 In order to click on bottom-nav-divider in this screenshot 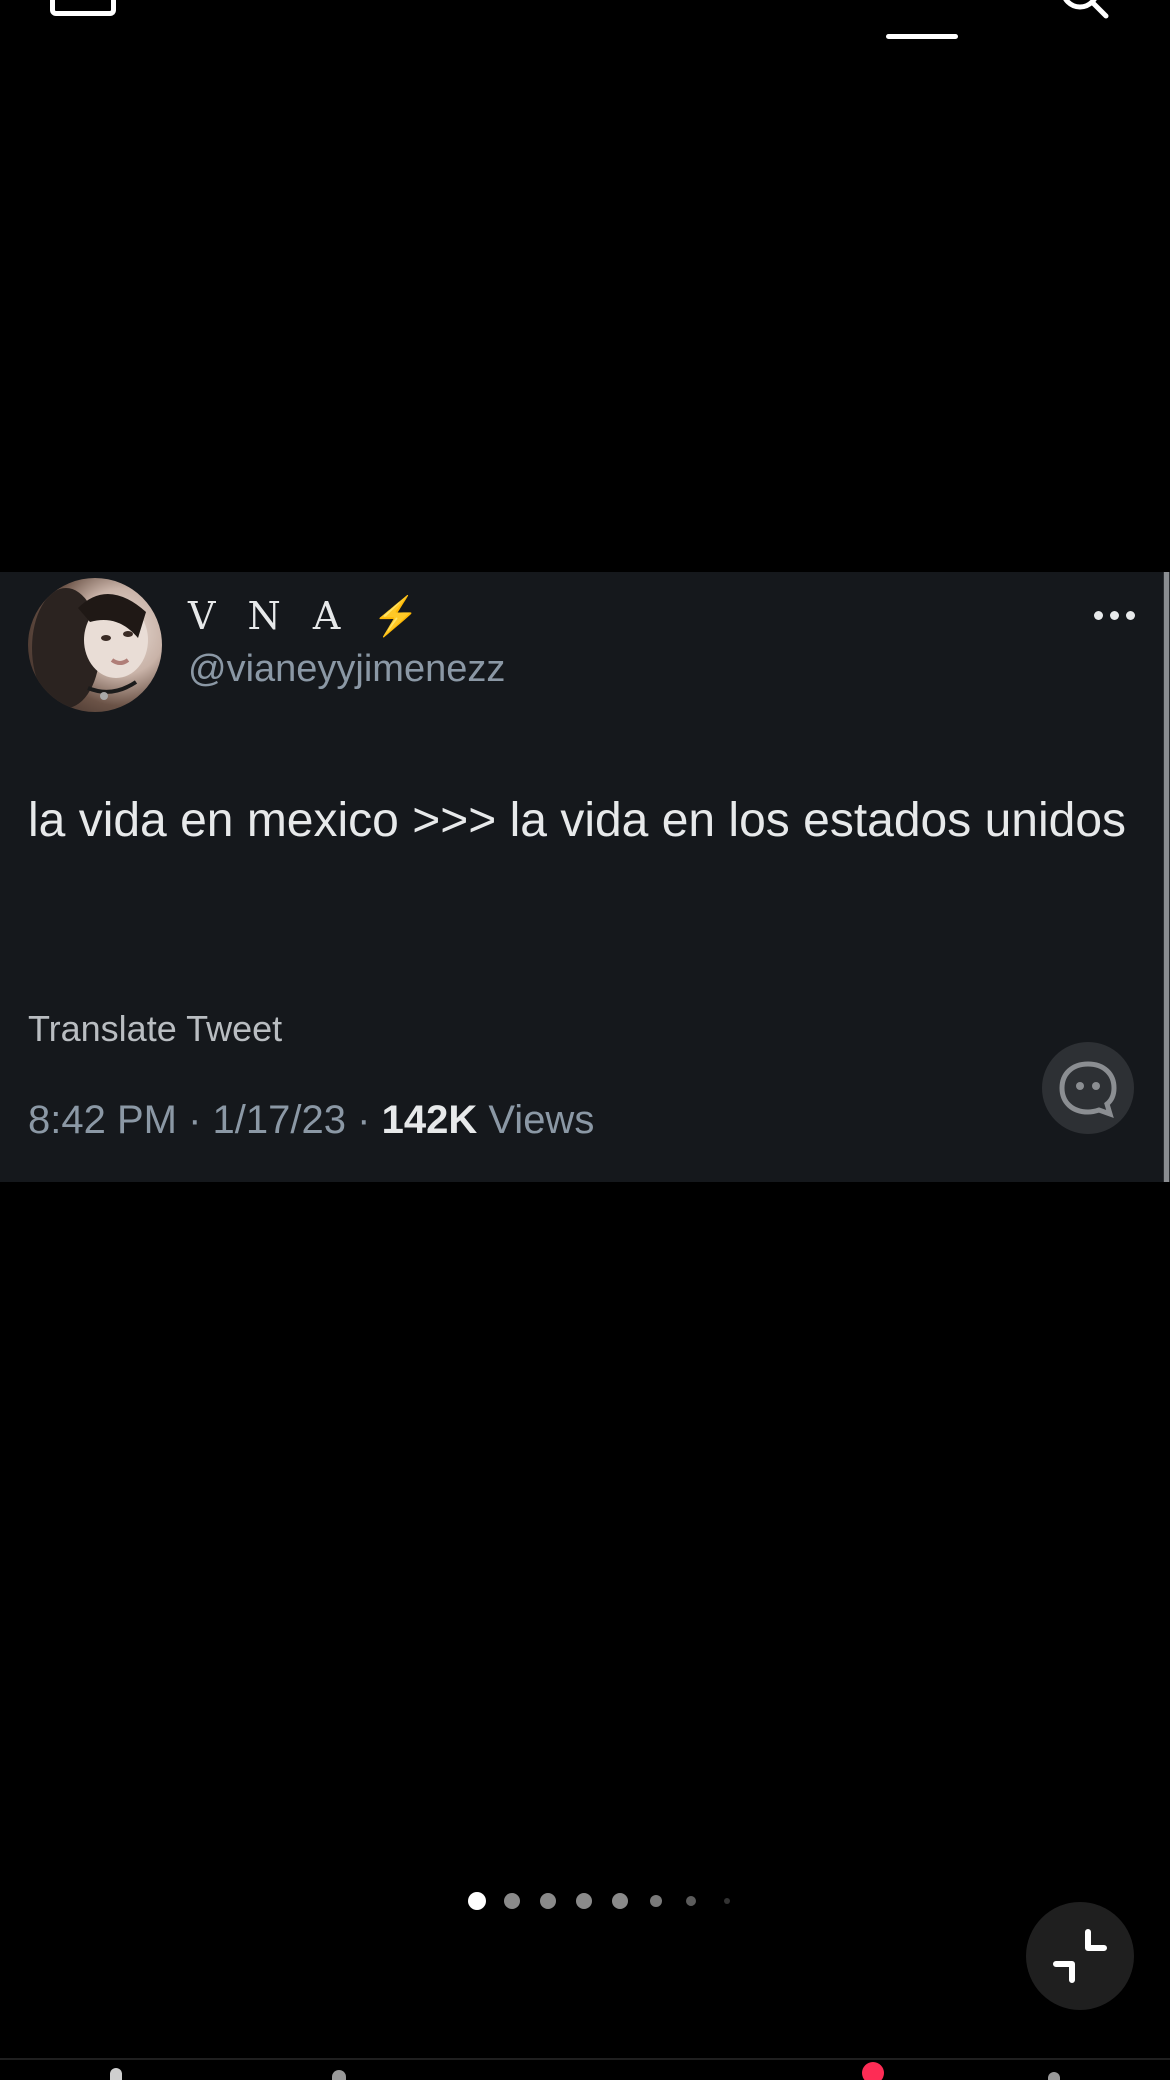, I will do `click(585, 2059)`.